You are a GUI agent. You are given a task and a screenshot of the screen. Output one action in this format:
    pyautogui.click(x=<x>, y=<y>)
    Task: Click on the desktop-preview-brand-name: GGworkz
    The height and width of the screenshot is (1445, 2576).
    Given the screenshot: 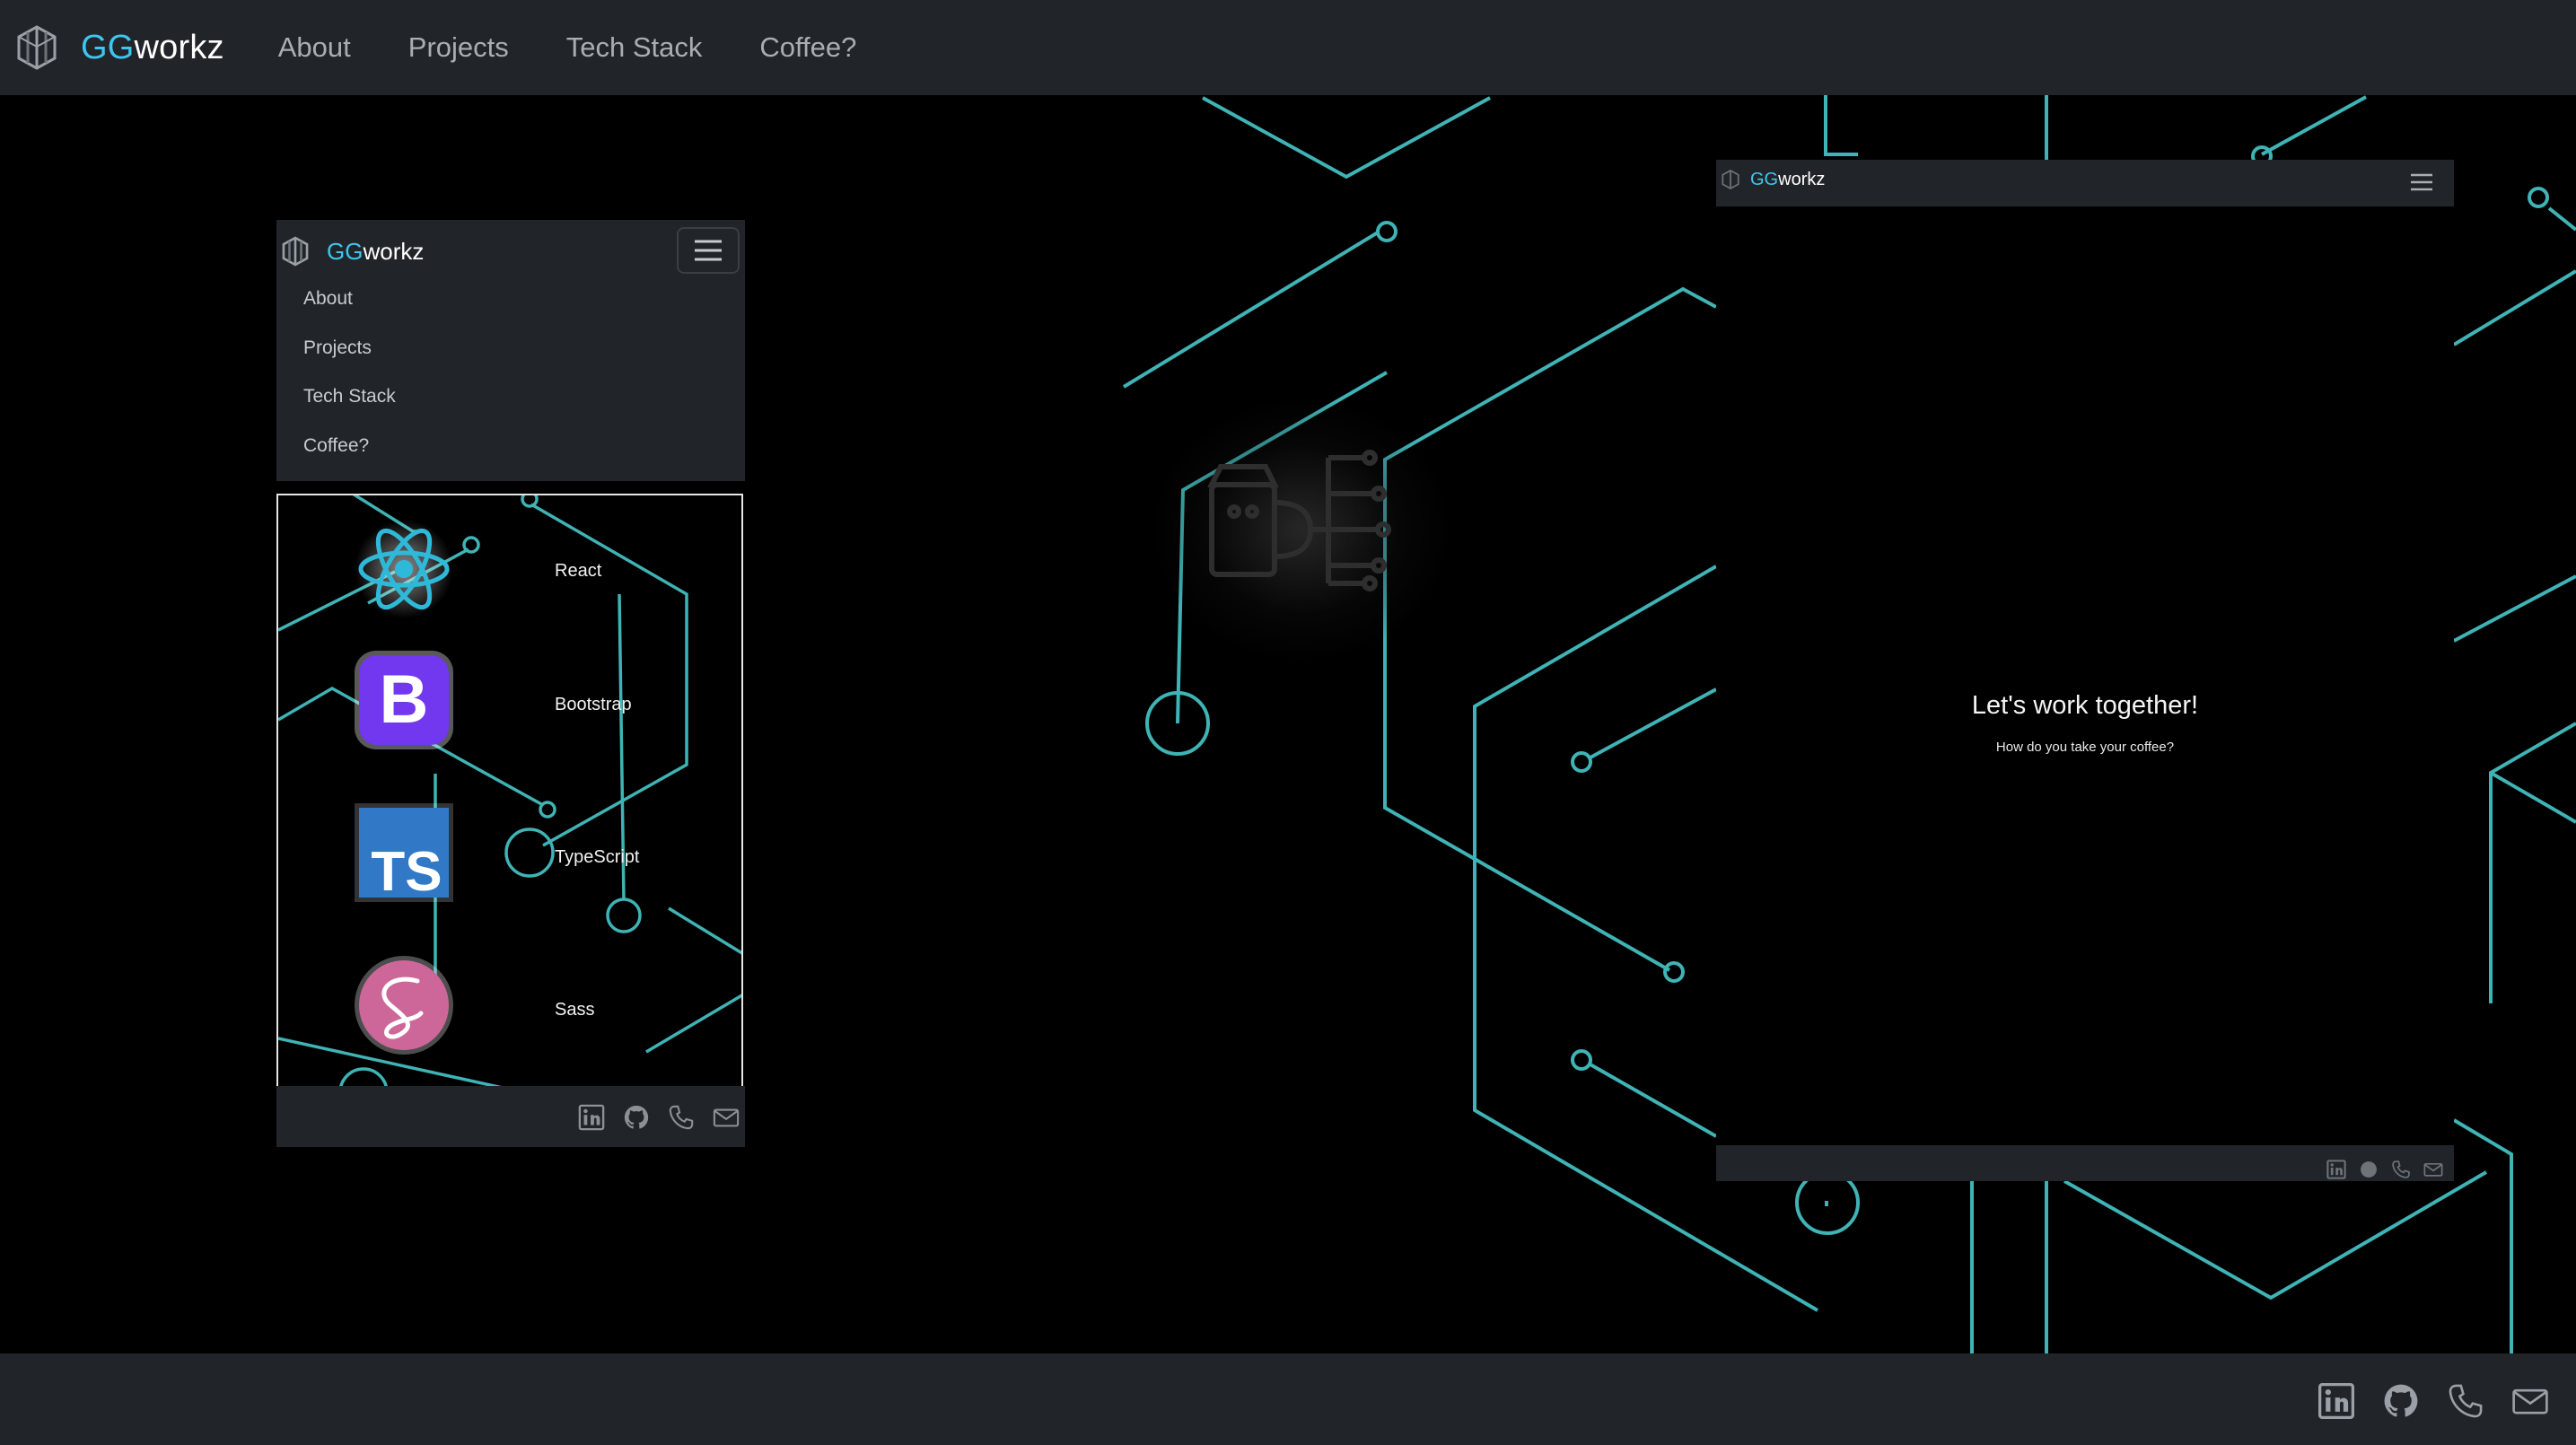 What is the action you would take?
    pyautogui.click(x=1787, y=180)
    